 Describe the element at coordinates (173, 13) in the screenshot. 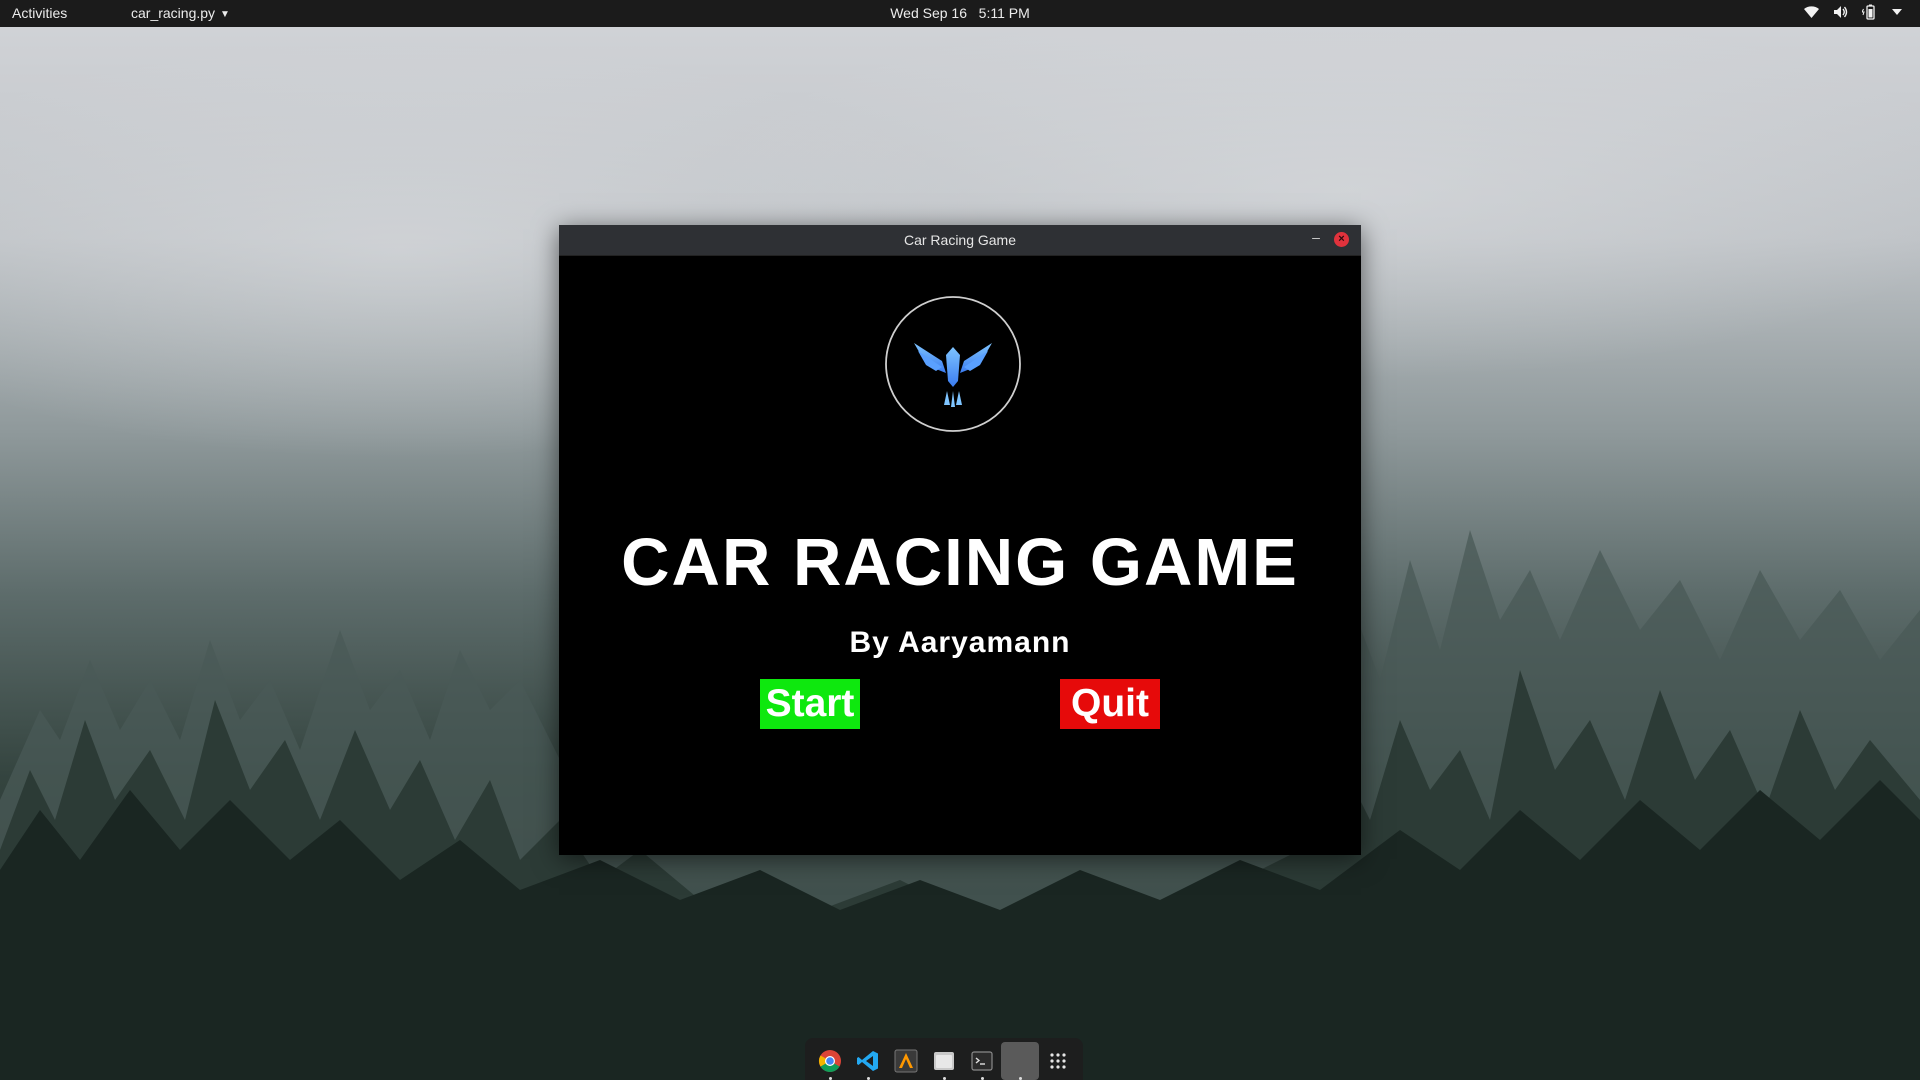

I see `app-menu-label: car_racing.py` at that location.